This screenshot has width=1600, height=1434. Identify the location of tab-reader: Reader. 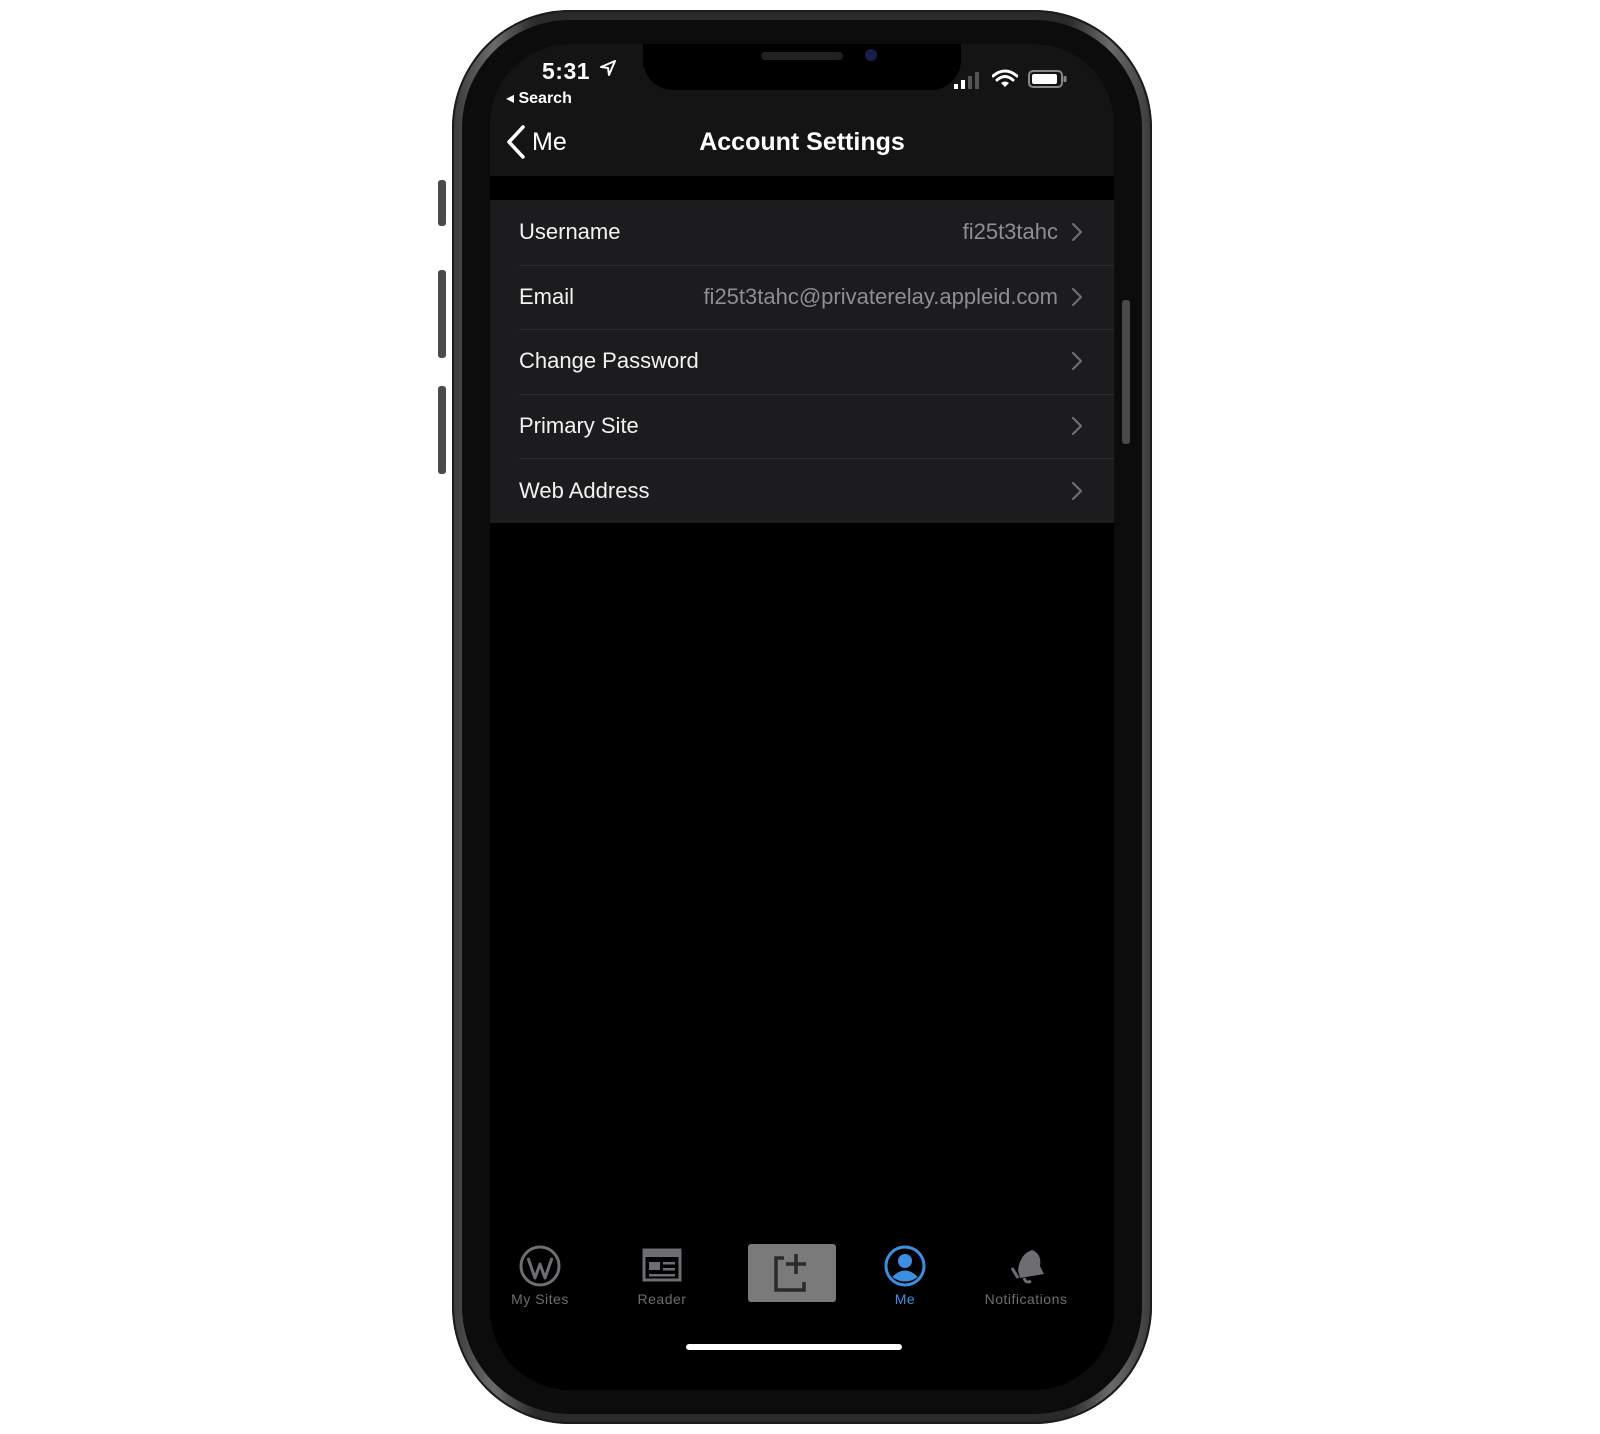
(662, 1279).